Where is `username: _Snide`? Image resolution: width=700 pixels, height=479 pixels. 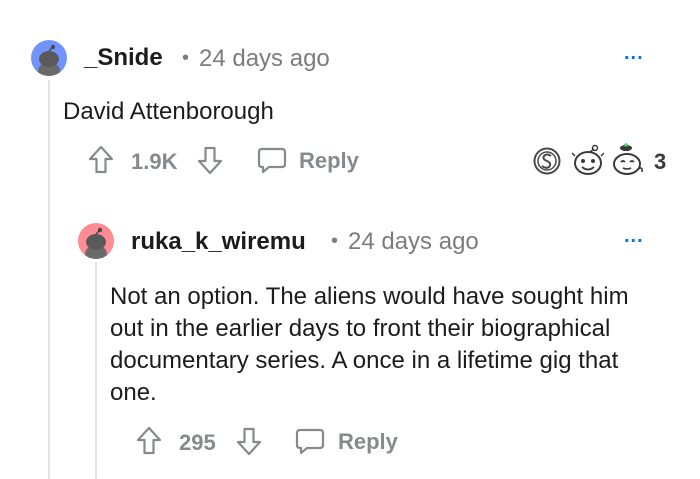
username: _Snide is located at coordinates (123, 58).